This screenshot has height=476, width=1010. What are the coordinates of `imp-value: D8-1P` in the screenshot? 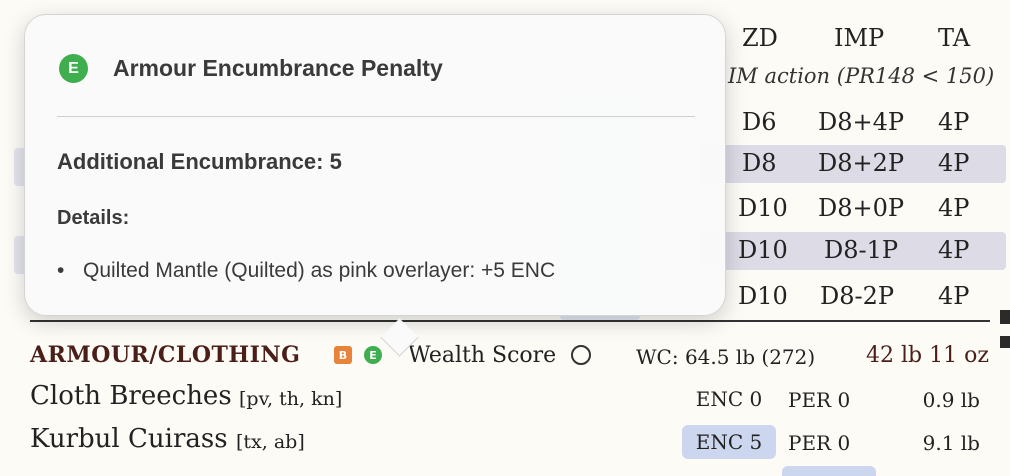 It's located at (861, 250).